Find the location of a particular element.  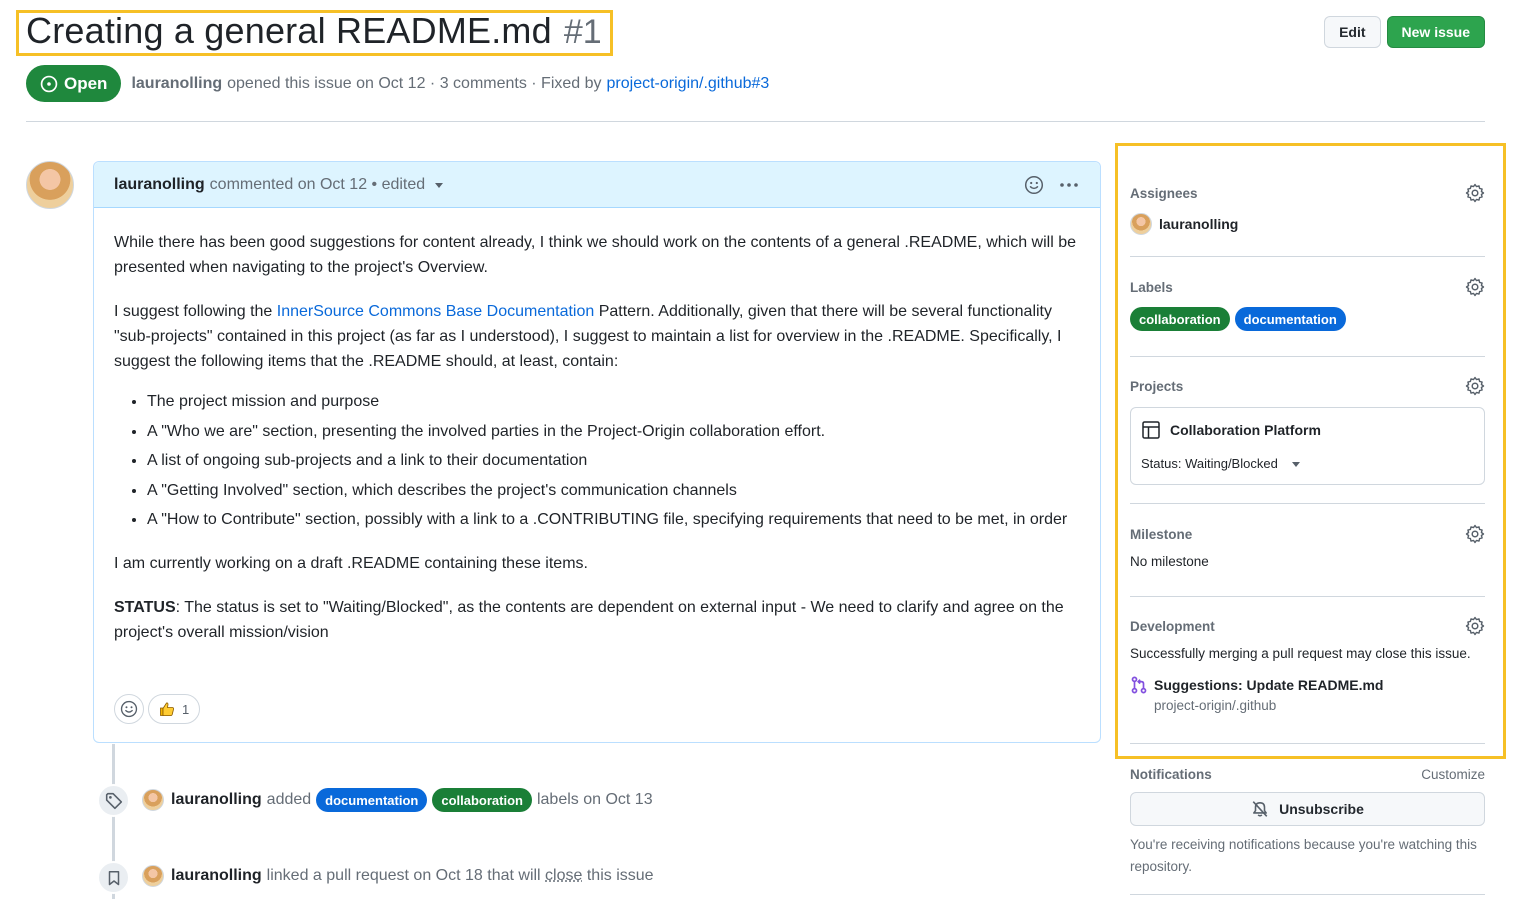

list-item: The project mission and purpose is located at coordinates (613, 401).